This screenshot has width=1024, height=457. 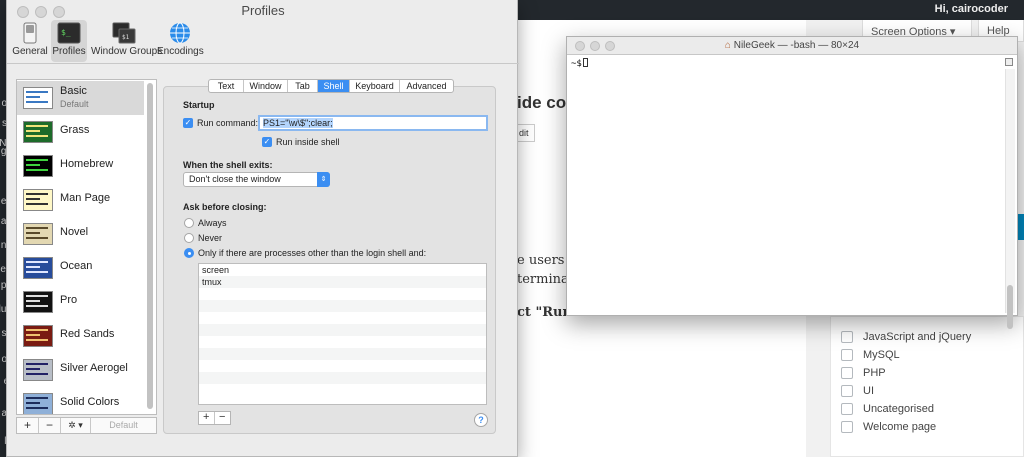 What do you see at coordinates (74, 232) in the screenshot?
I see `profile-name: Novel` at bounding box center [74, 232].